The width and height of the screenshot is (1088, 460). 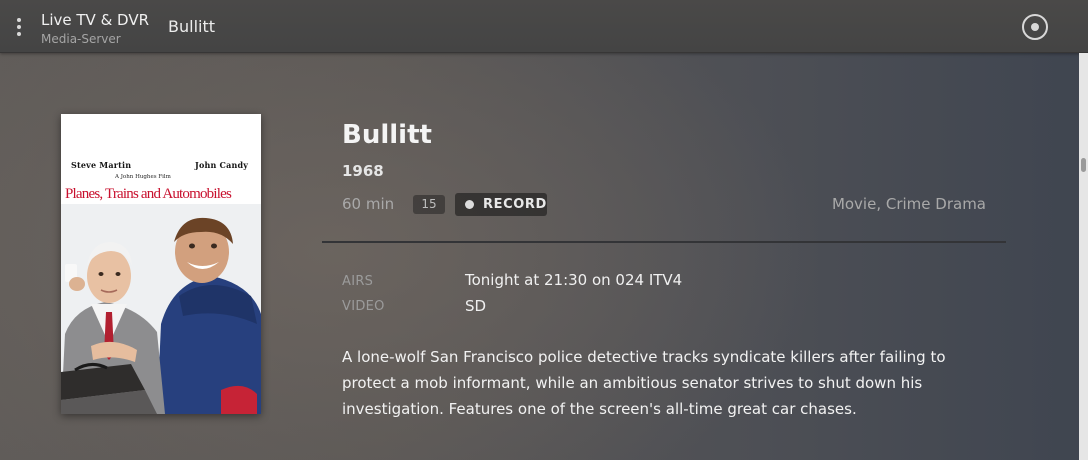 I want to click on airs-label: AIRS, so click(x=358, y=281).